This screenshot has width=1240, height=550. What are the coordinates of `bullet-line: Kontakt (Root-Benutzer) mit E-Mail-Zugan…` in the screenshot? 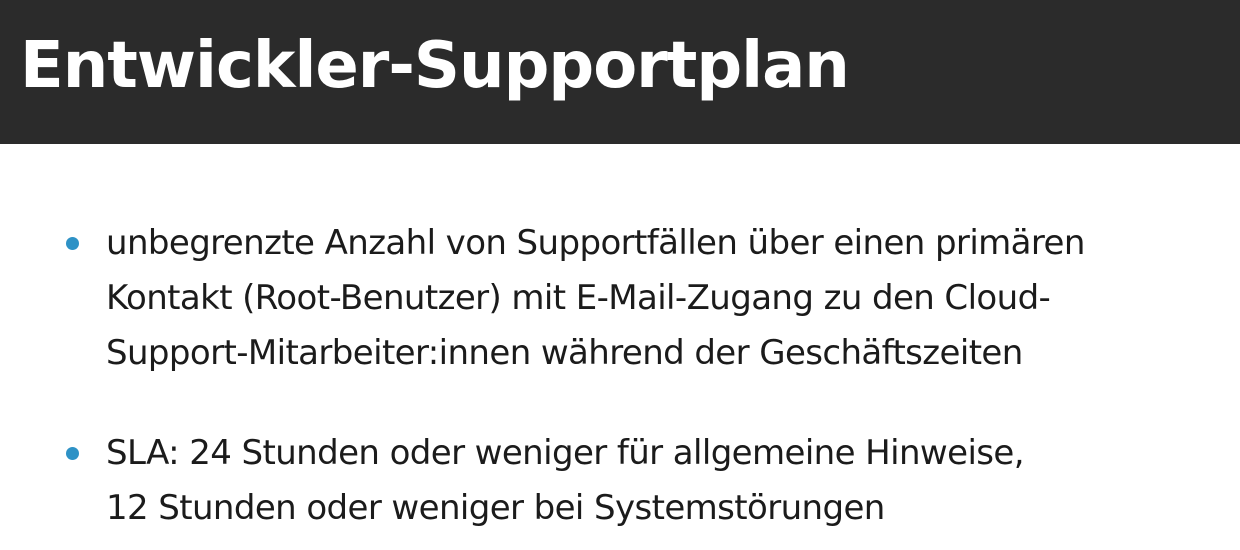 It's located at (578, 298).